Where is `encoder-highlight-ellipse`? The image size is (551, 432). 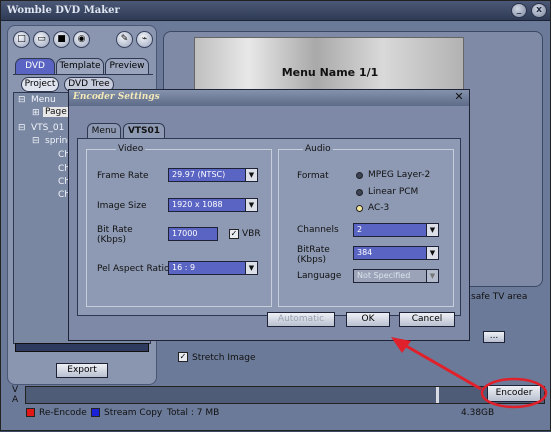 encoder-highlight-ellipse is located at coordinates (514, 393).